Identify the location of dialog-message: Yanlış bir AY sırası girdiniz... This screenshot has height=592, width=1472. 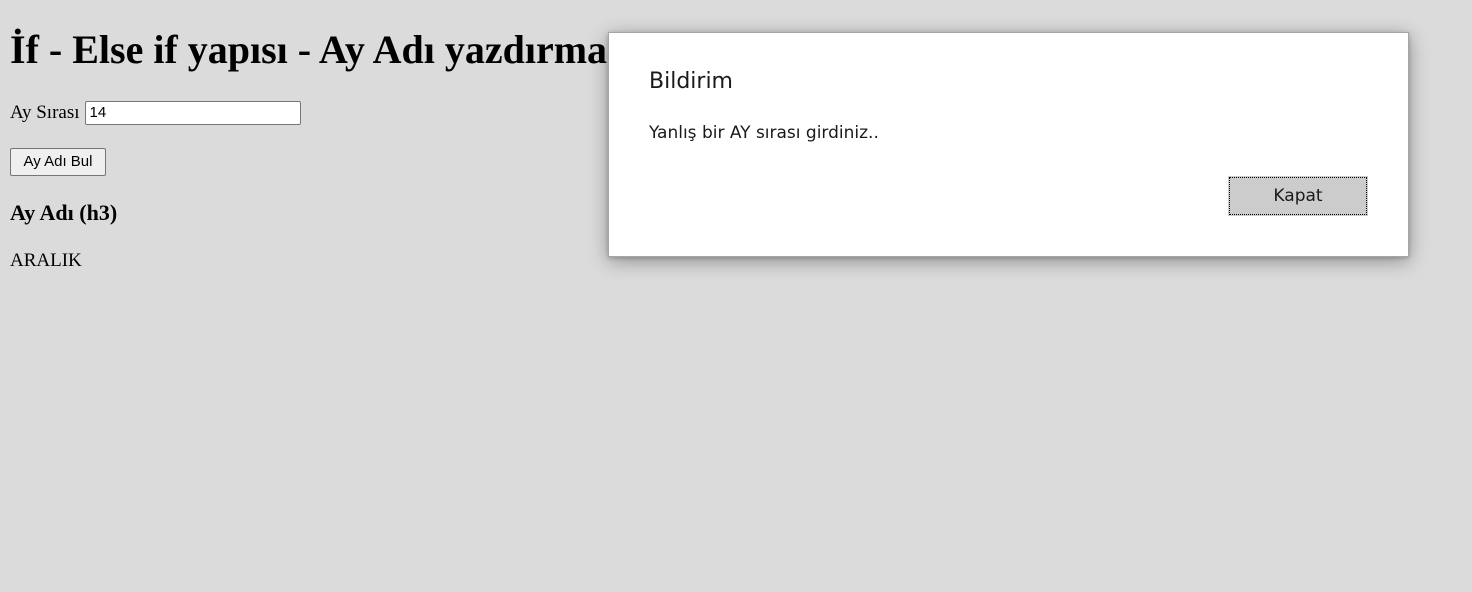
(764, 133).